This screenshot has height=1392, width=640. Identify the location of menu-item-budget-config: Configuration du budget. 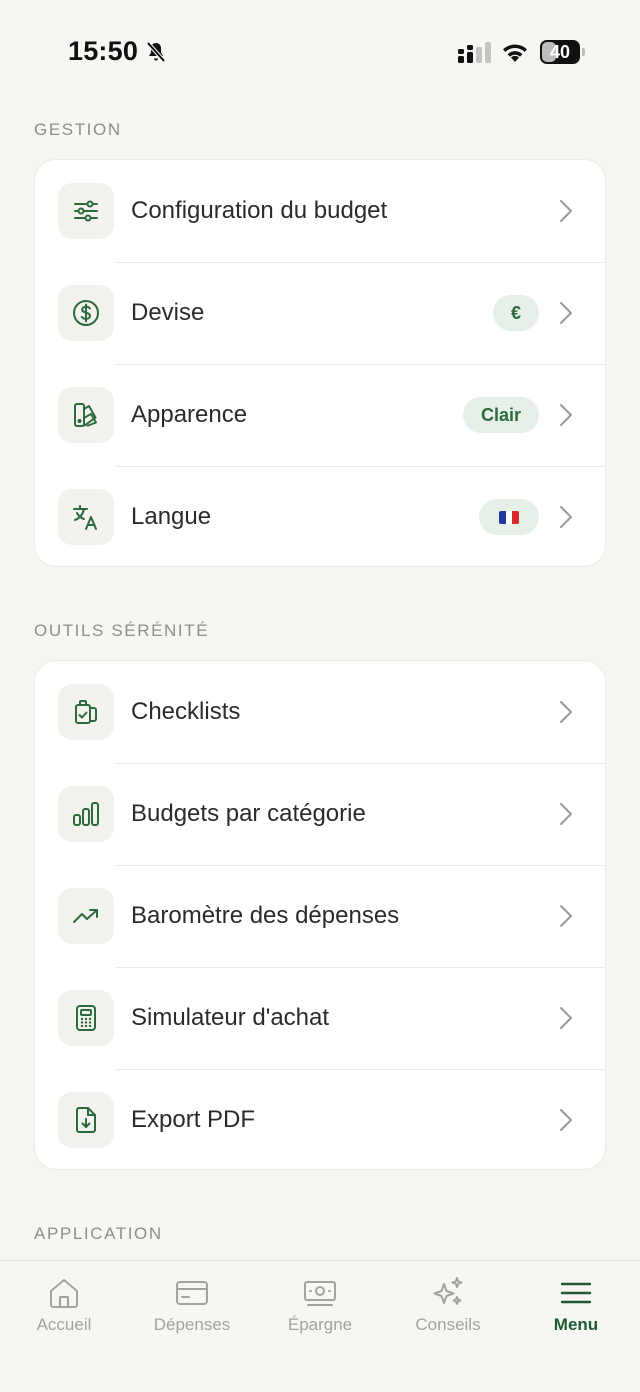
(320, 211).